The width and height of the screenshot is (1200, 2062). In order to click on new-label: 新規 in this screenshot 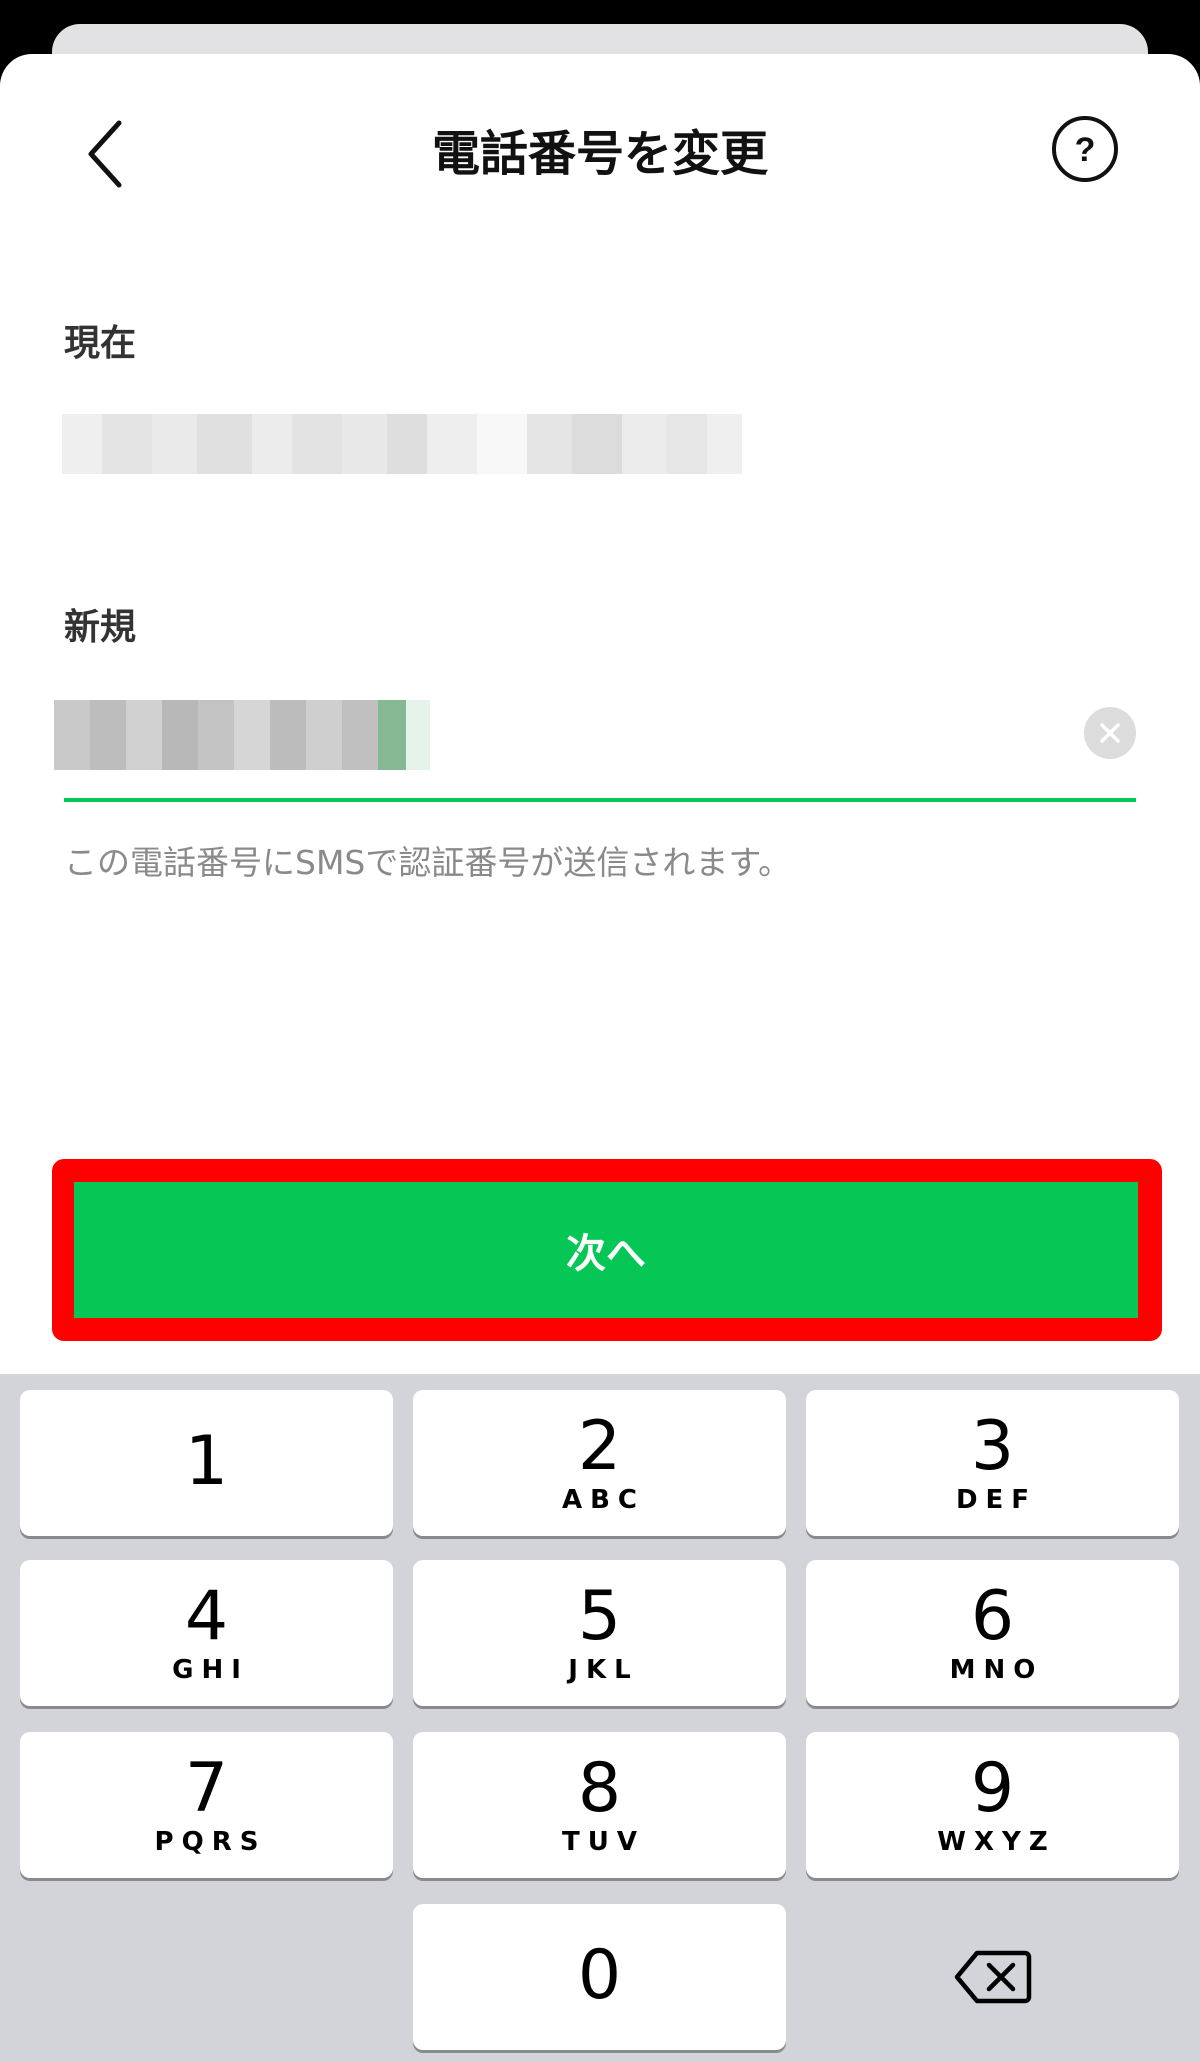, I will do `click(100, 627)`.